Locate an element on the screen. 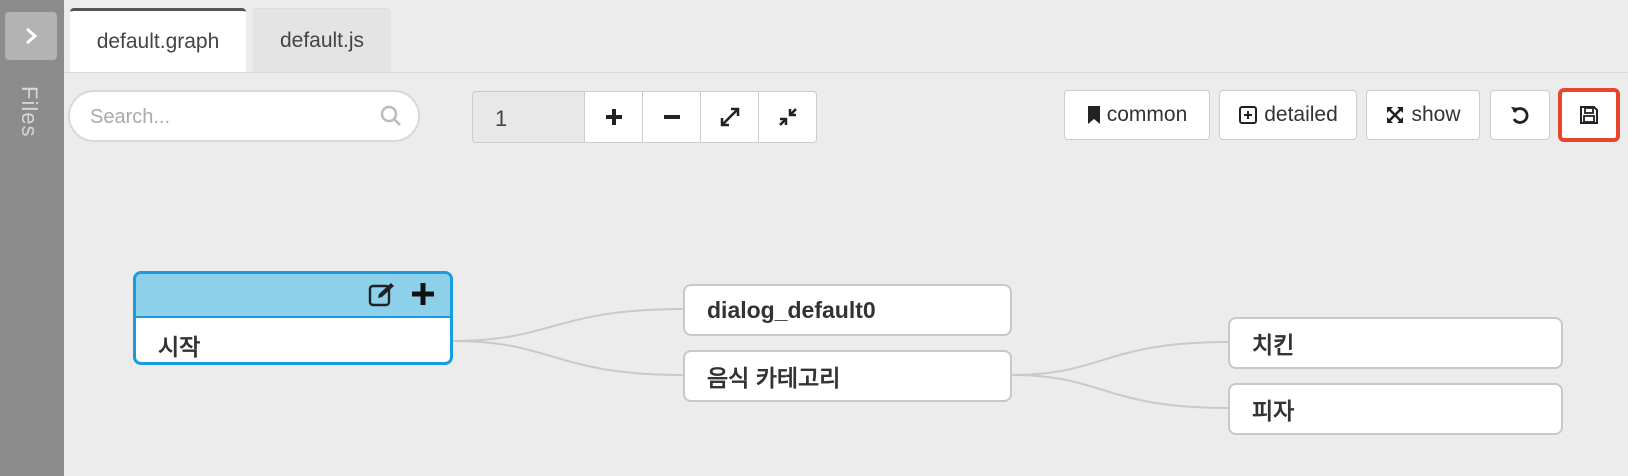 Image resolution: width=1628 pixels, height=476 pixels. edit-icon is located at coordinates (382, 294).